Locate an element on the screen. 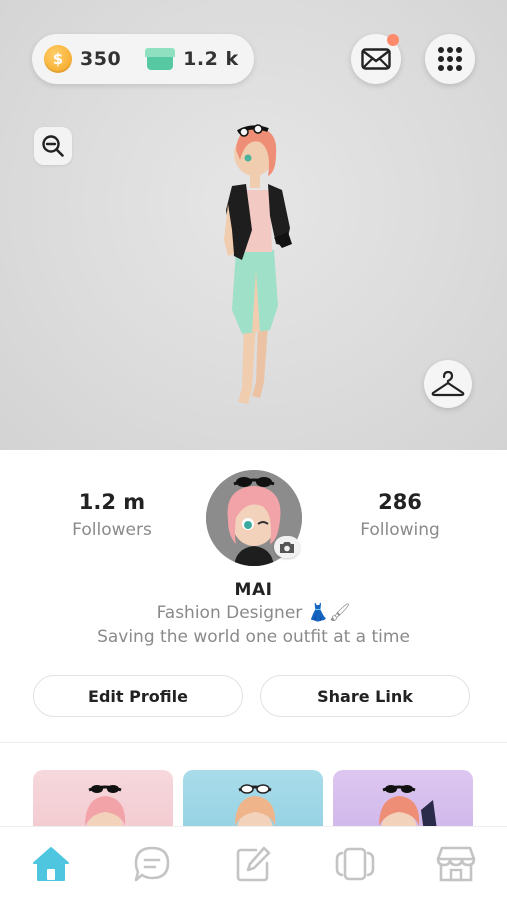  chat-icon is located at coordinates (152, 863).